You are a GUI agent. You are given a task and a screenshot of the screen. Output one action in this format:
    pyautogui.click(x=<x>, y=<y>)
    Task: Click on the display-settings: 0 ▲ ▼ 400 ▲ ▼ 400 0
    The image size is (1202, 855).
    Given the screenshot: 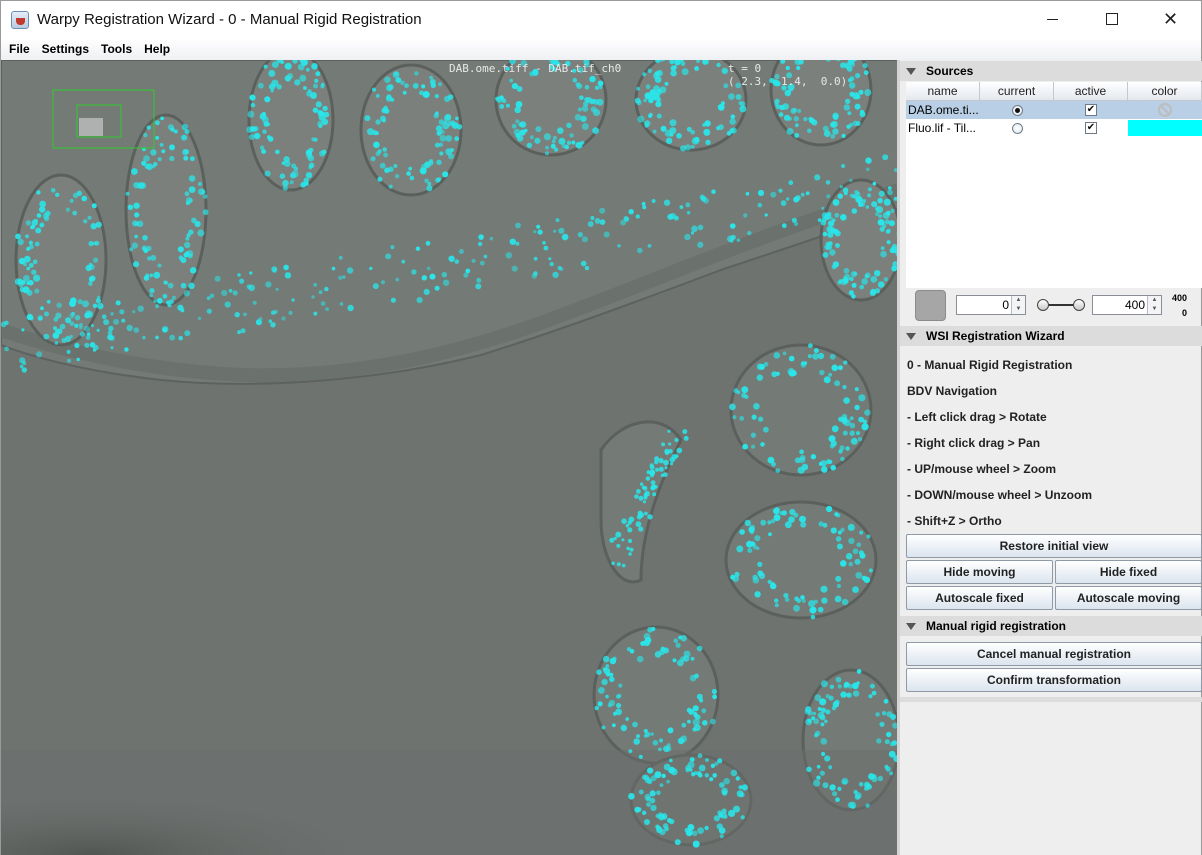 What is the action you would take?
    pyautogui.click(x=1051, y=307)
    